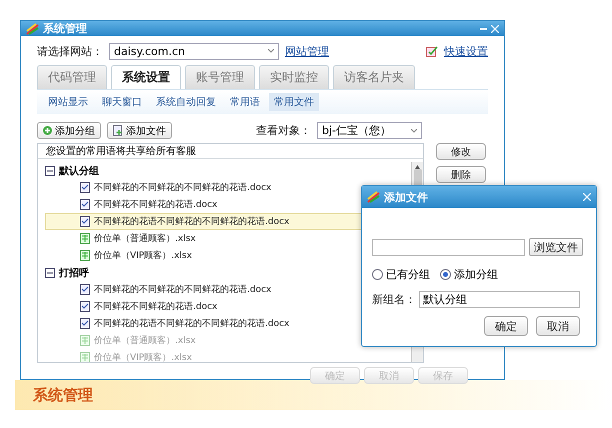  What do you see at coordinates (121, 151) in the screenshot?
I see `list-header: 您设置的常用语将共享给所有客服` at bounding box center [121, 151].